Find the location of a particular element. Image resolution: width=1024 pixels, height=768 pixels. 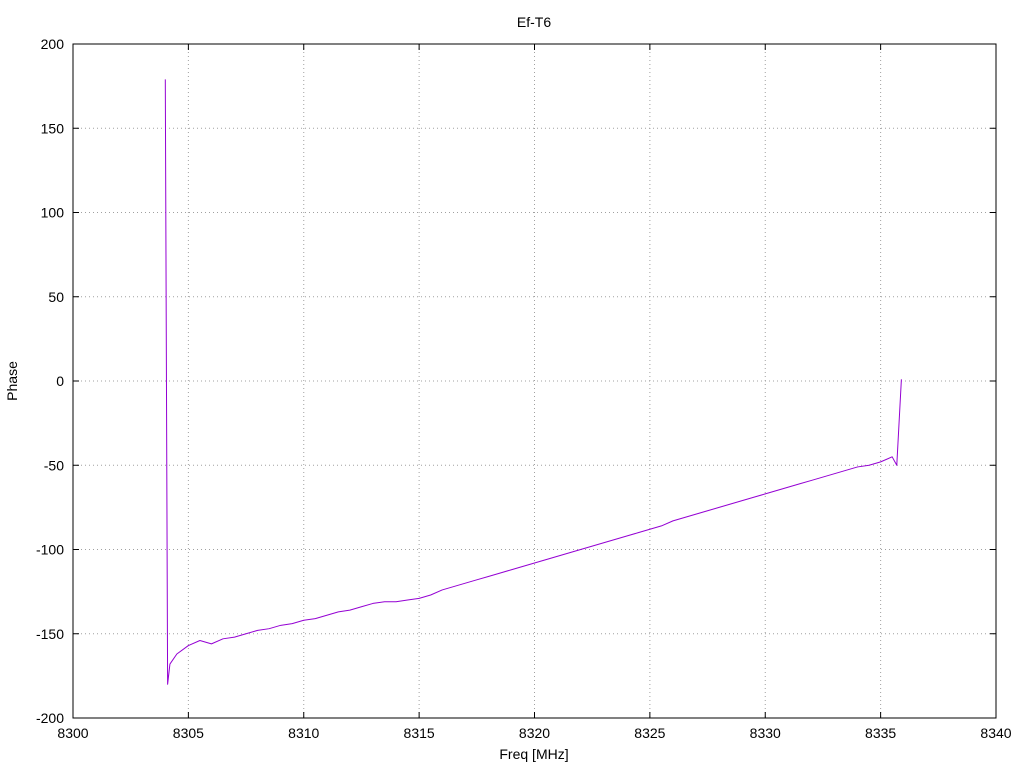

x-tick-label: 8310 is located at coordinates (303, 733).